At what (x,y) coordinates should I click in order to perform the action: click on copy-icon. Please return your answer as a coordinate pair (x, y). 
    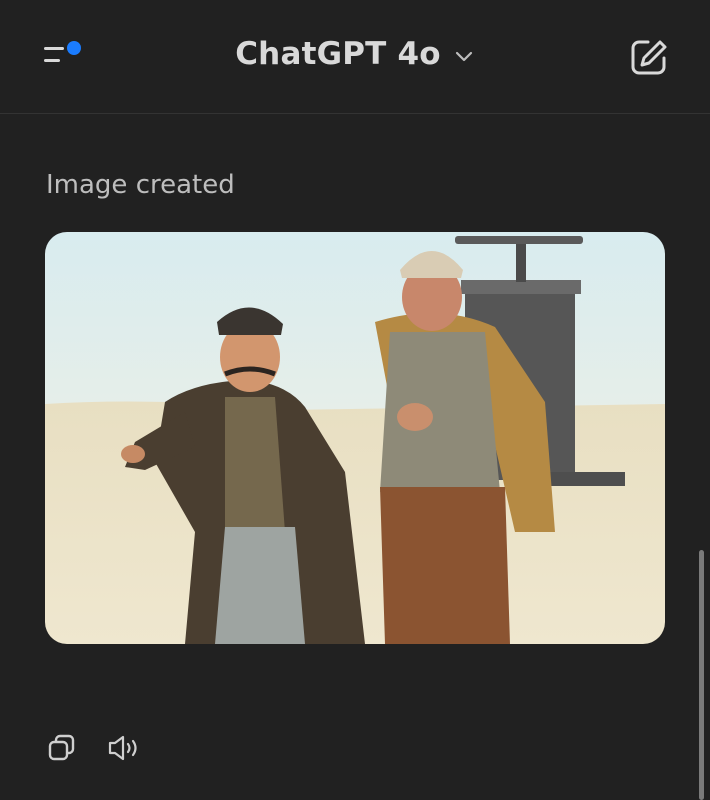
    Looking at the image, I should click on (61, 747).